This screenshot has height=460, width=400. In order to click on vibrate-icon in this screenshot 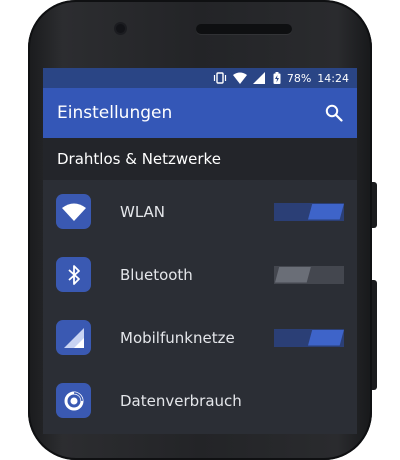, I will do `click(220, 78)`.